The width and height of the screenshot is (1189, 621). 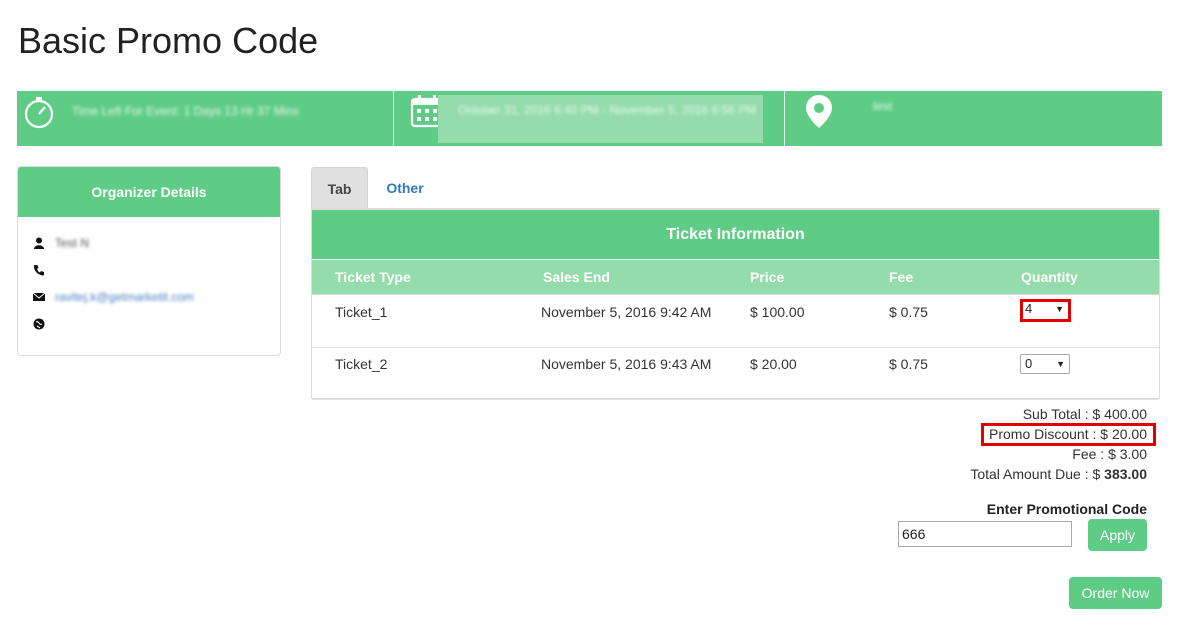 I want to click on column-sales-end: Sales End, so click(x=576, y=277).